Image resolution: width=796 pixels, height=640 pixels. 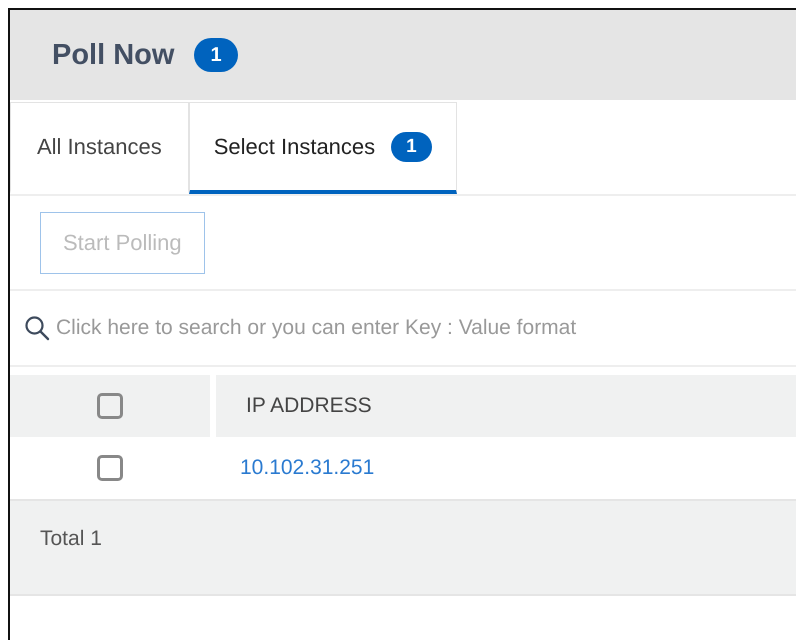 I want to click on panel-title: Poll Now, so click(x=113, y=55).